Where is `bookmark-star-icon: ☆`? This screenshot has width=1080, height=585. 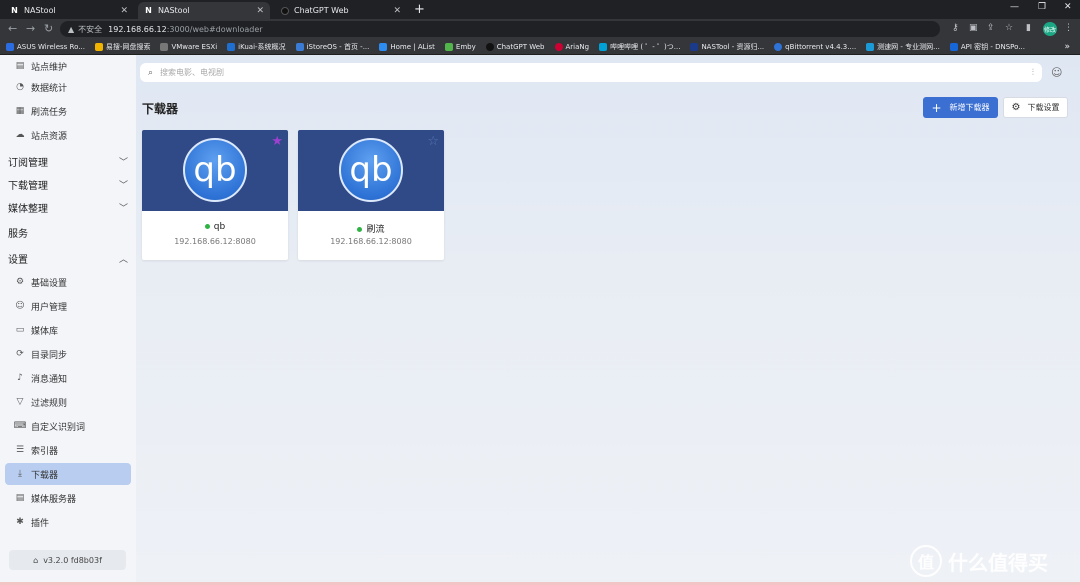
bookmark-star-icon: ☆ is located at coordinates (1009, 28).